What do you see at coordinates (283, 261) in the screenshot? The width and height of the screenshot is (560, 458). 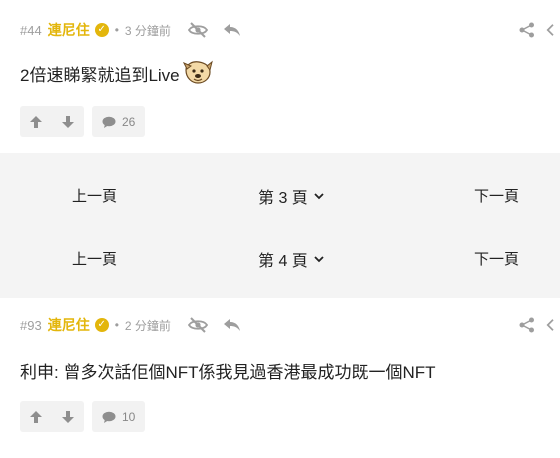 I see `page-label: 第 4 頁` at bounding box center [283, 261].